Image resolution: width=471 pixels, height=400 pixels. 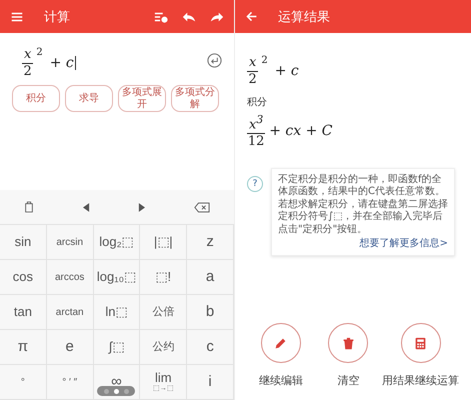 I want to click on action-chip: 求导, so click(x=89, y=98).